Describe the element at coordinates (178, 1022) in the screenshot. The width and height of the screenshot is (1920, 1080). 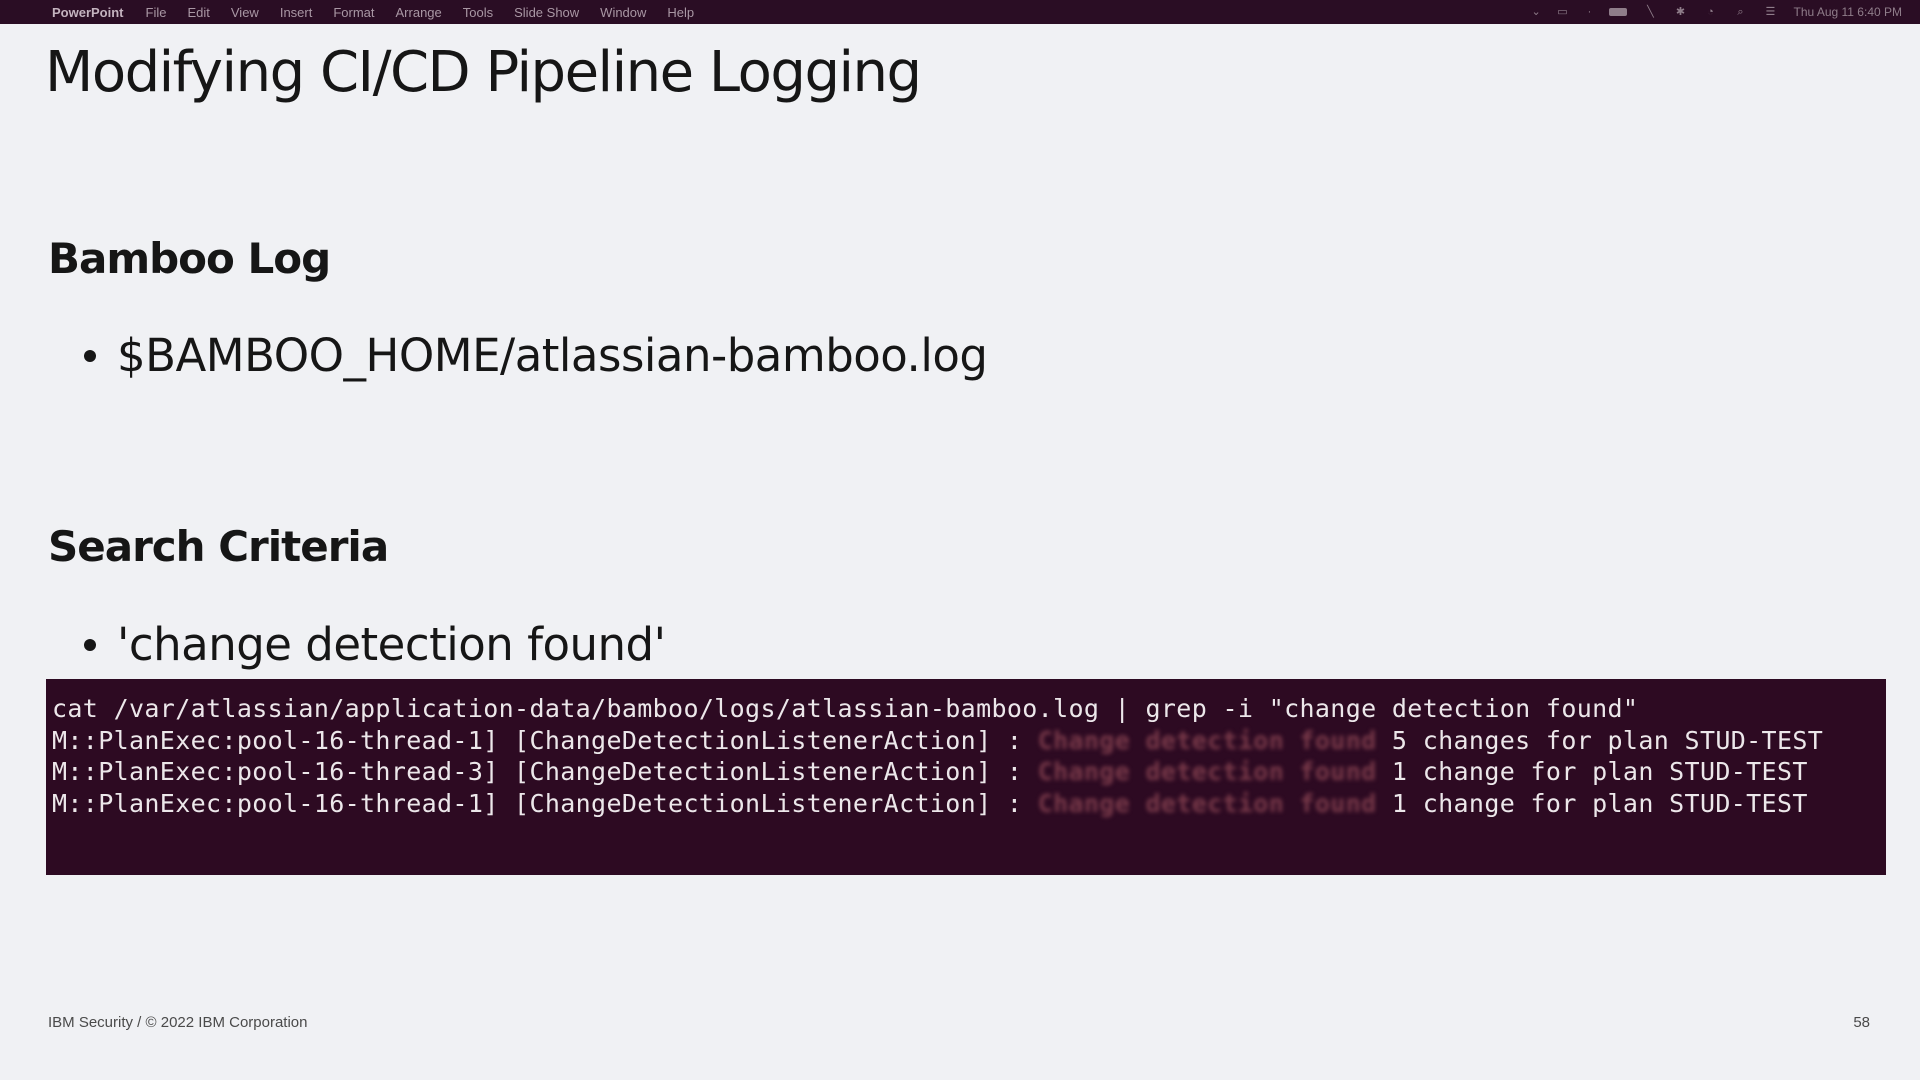
I see `footer-copyright: IBM Security / © 2022 IBM Corporation` at that location.